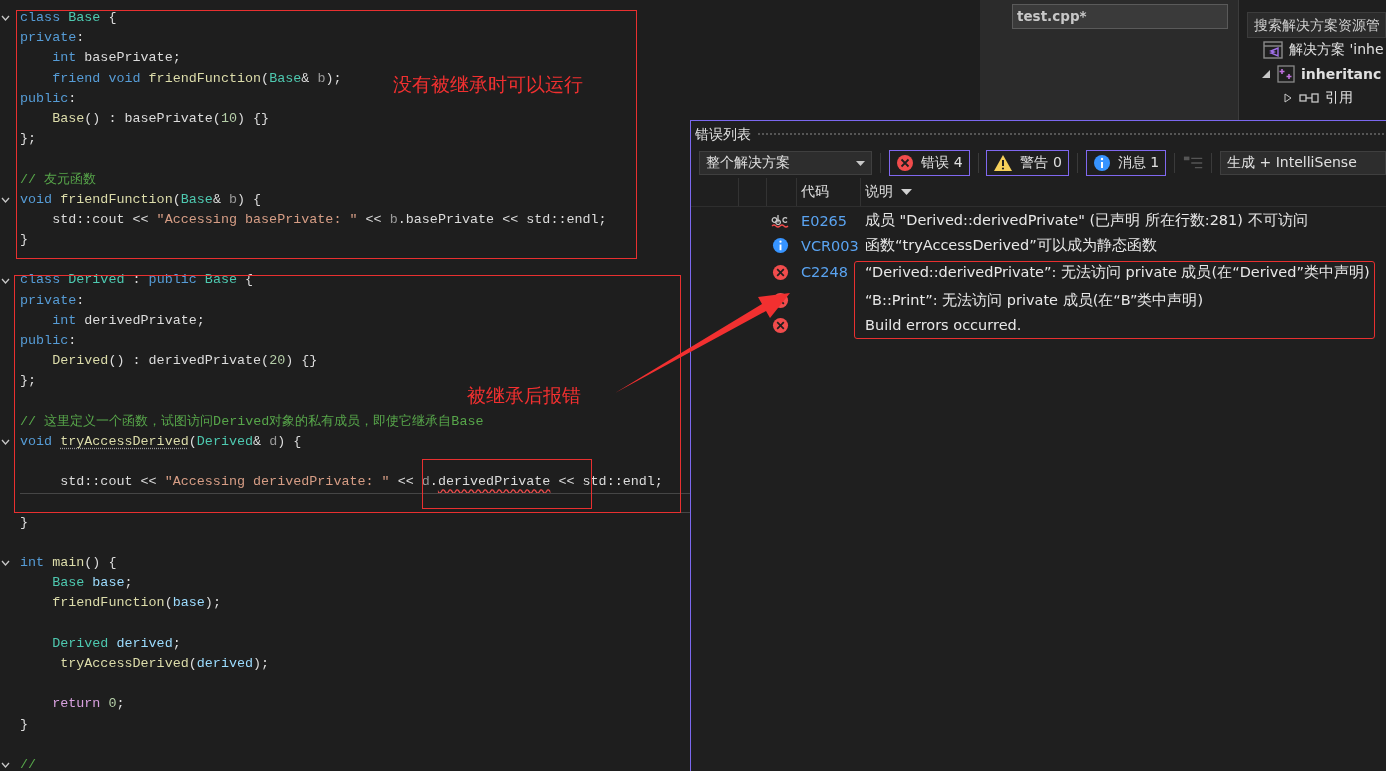 The height and width of the screenshot is (771, 1386). What do you see at coordinates (68, 563) in the screenshot?
I see `code-line: int main() {` at bounding box center [68, 563].